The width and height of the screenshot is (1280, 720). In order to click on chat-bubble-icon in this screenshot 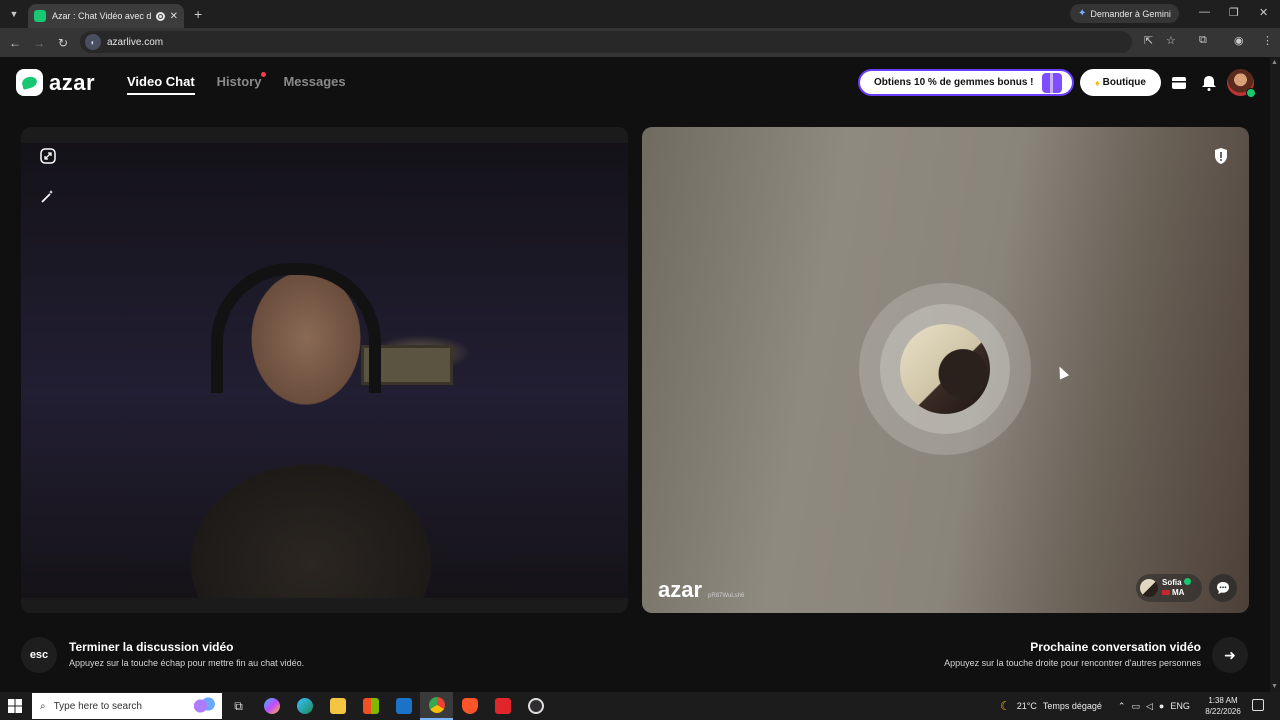, I will do `click(1223, 588)`.